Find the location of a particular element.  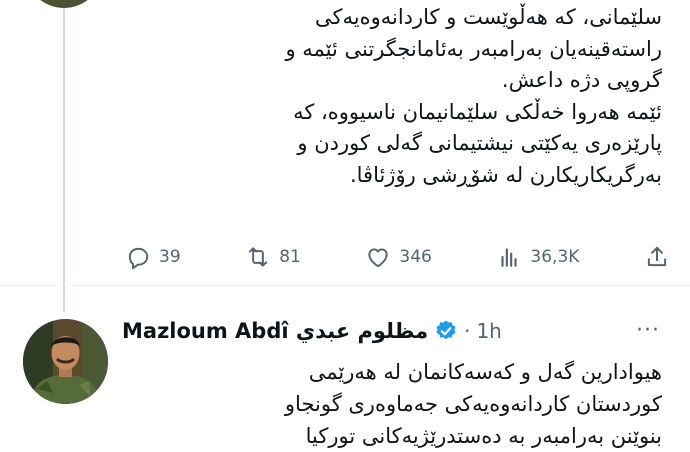

like-button: 346 is located at coordinates (398, 257).